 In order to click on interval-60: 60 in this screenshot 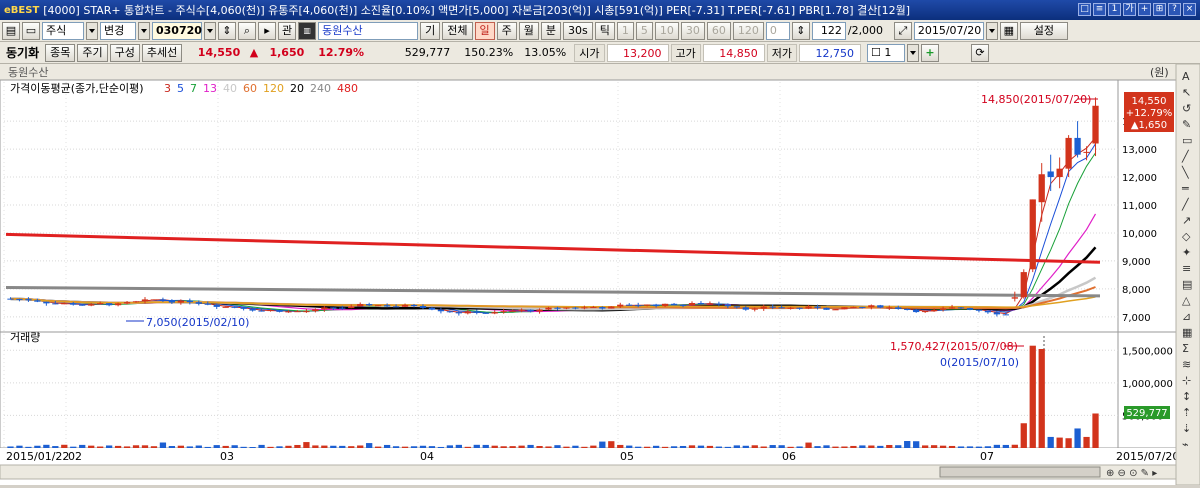, I will do `click(718, 30)`.